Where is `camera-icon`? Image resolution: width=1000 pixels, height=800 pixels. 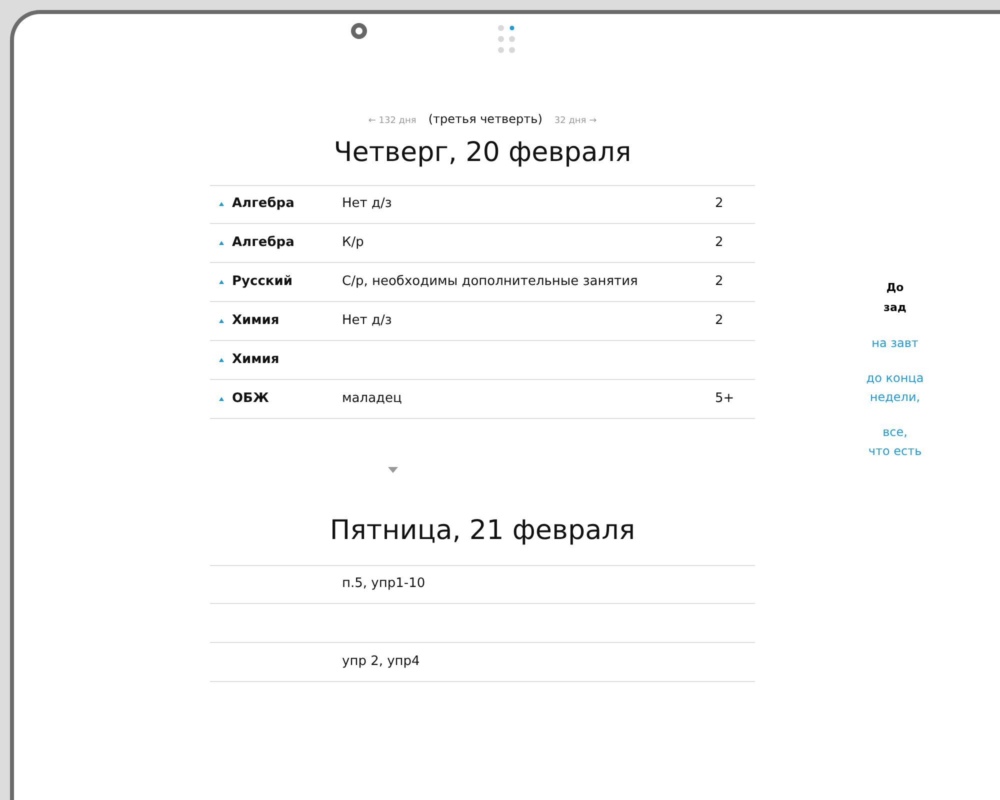
camera-icon is located at coordinates (359, 31).